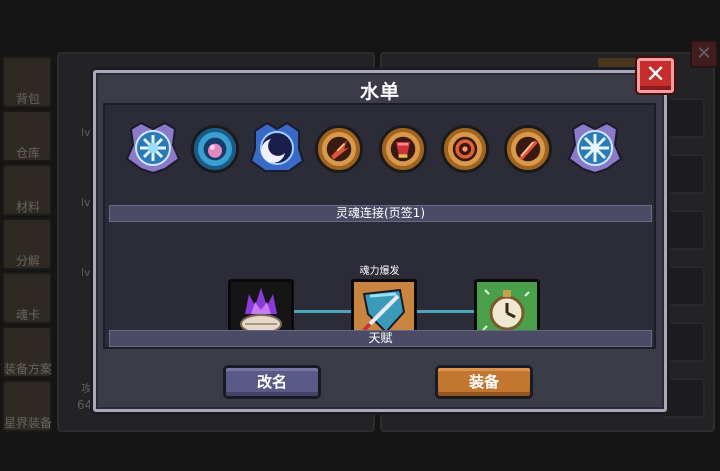 This screenshot has width=720, height=471. What do you see at coordinates (27, 99) in the screenshot?
I see `sidebar-item-label: 背包` at bounding box center [27, 99].